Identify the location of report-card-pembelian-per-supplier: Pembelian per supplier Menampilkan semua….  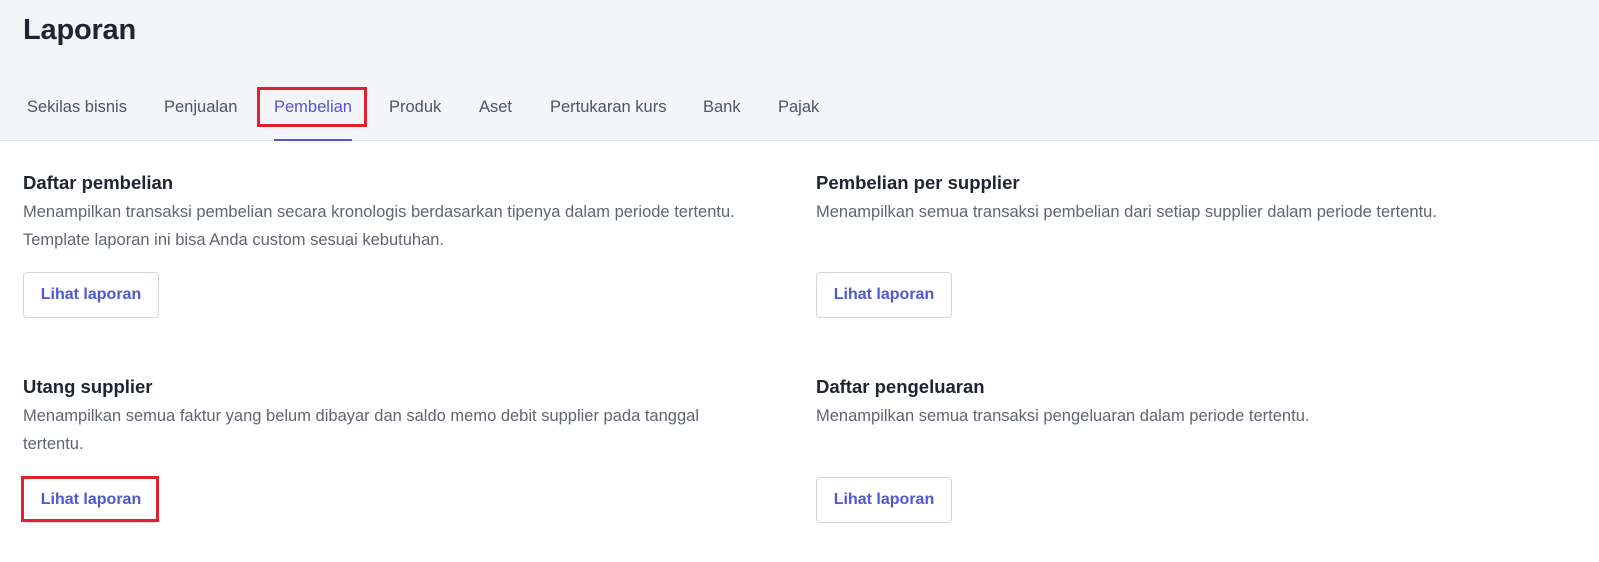
(1186, 199).